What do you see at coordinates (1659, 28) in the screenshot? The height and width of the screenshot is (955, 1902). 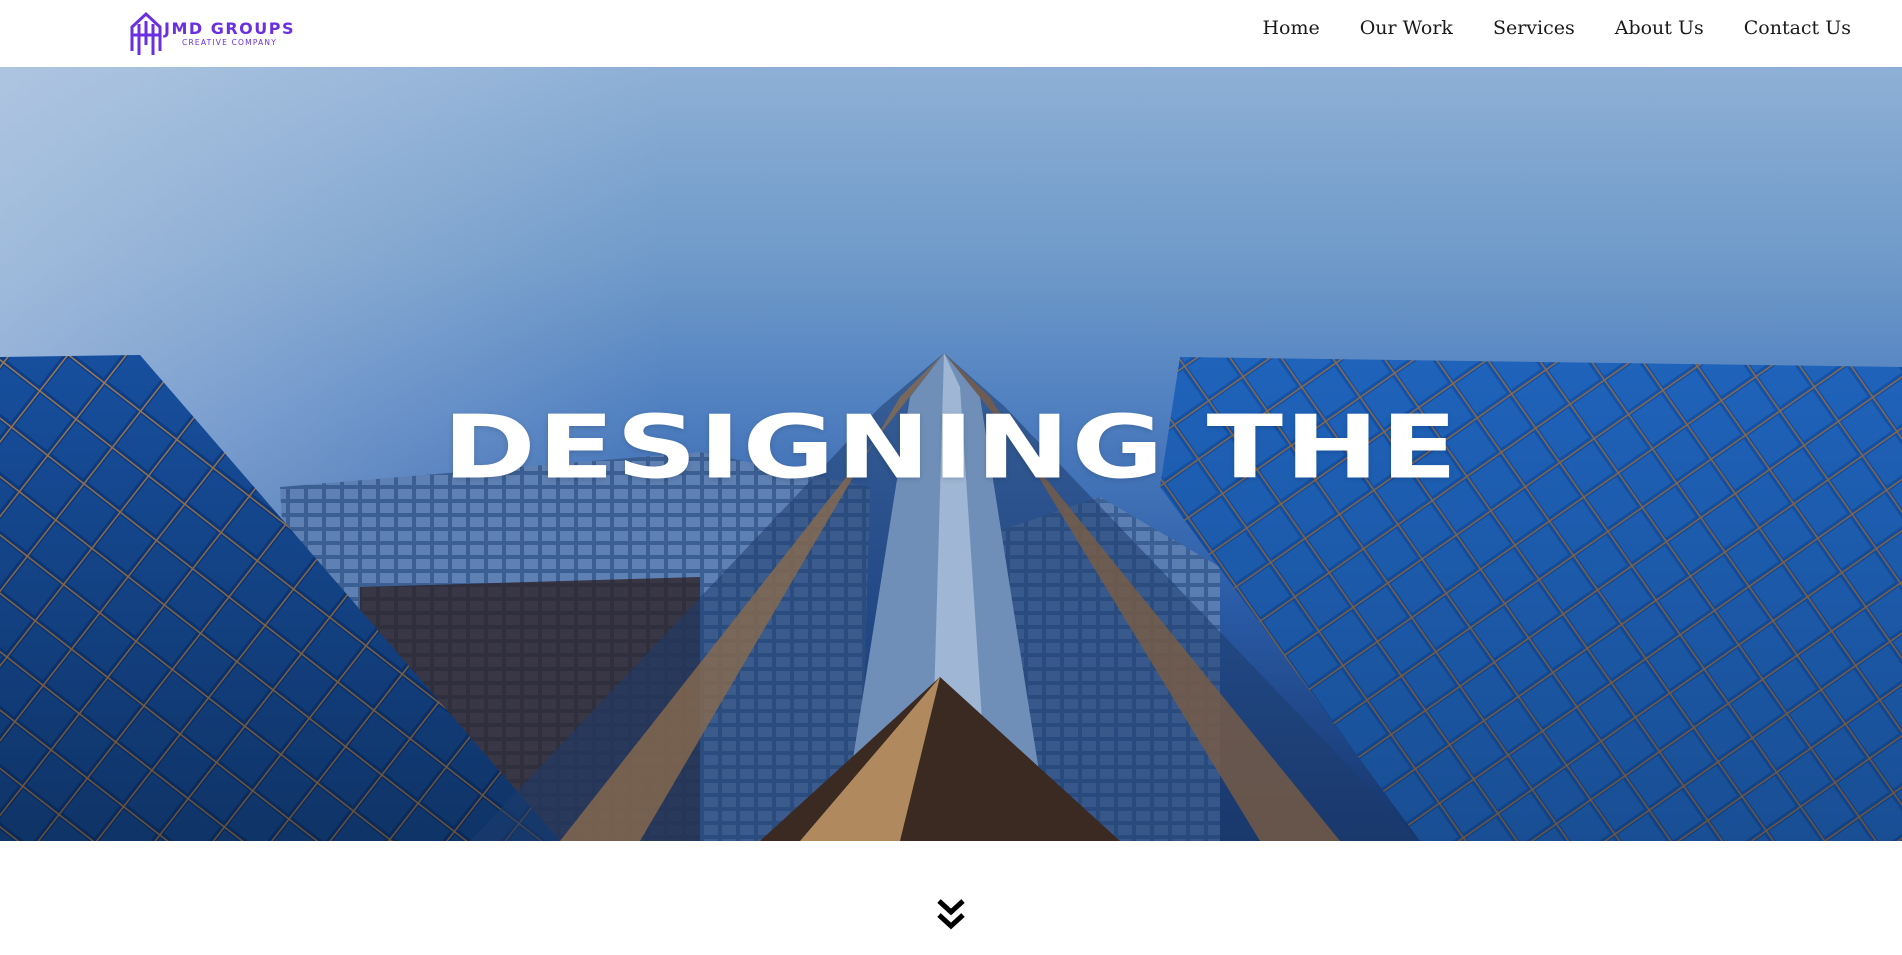 I see `nav-about-us: About Us` at bounding box center [1659, 28].